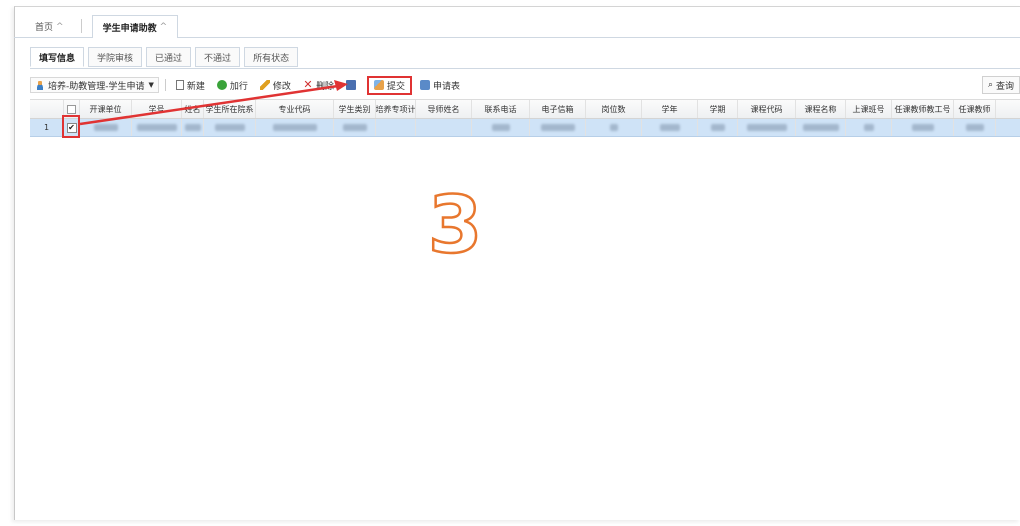  I want to click on main-tab-strip: 首页 ^ 学生申请助教 ^, so click(517, 26).